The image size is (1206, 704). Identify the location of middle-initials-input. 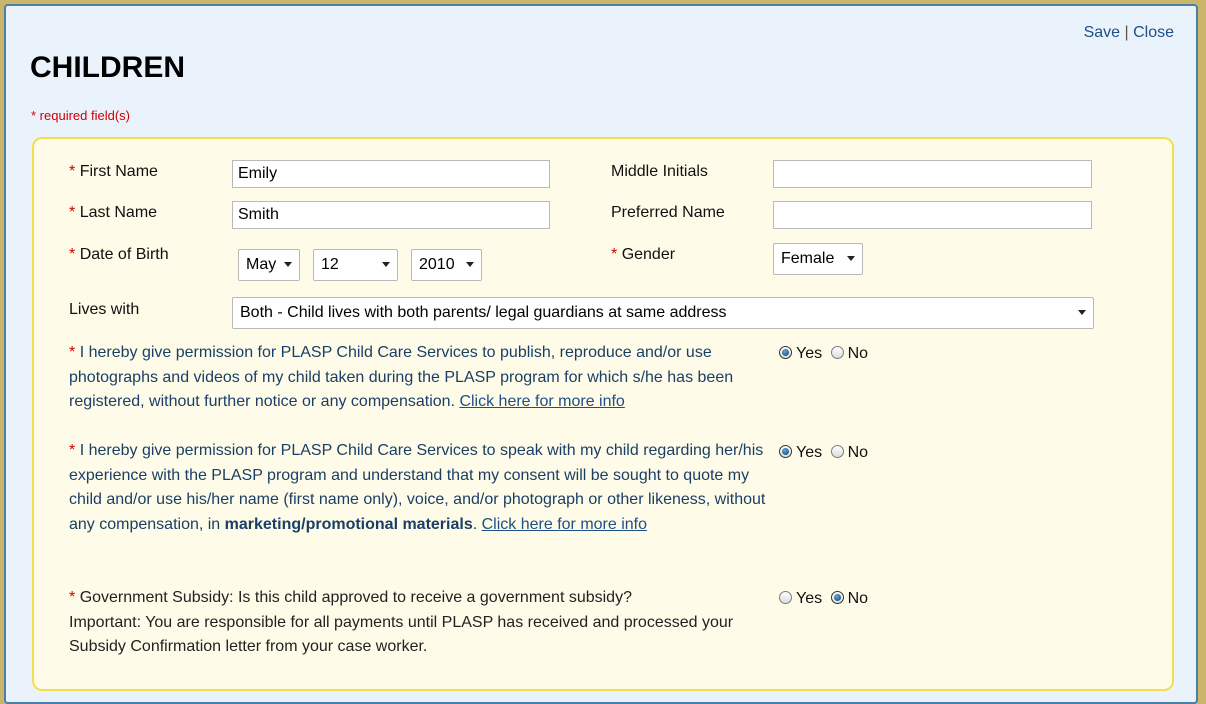
(932, 174).